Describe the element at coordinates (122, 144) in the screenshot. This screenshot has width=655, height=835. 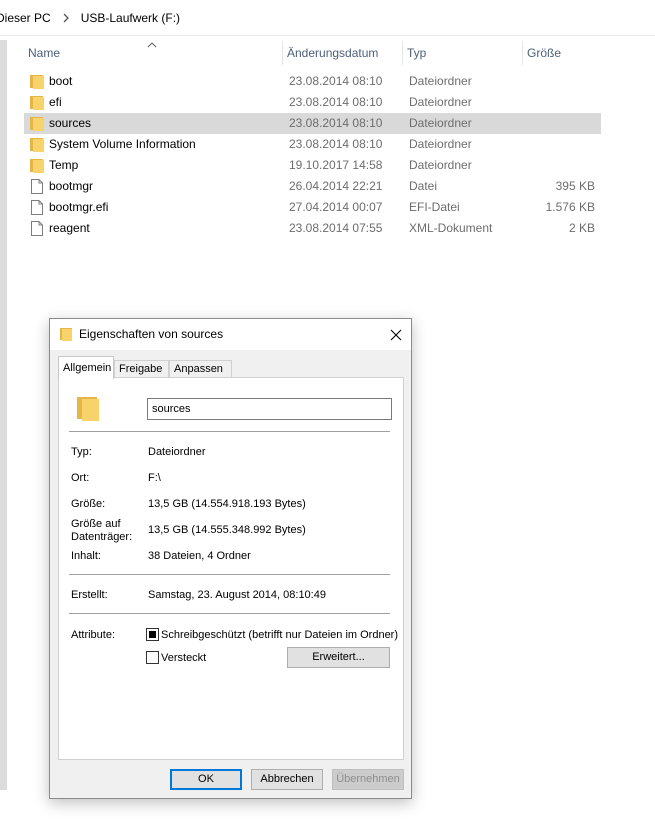
I see `file-name: System Volume Information` at that location.